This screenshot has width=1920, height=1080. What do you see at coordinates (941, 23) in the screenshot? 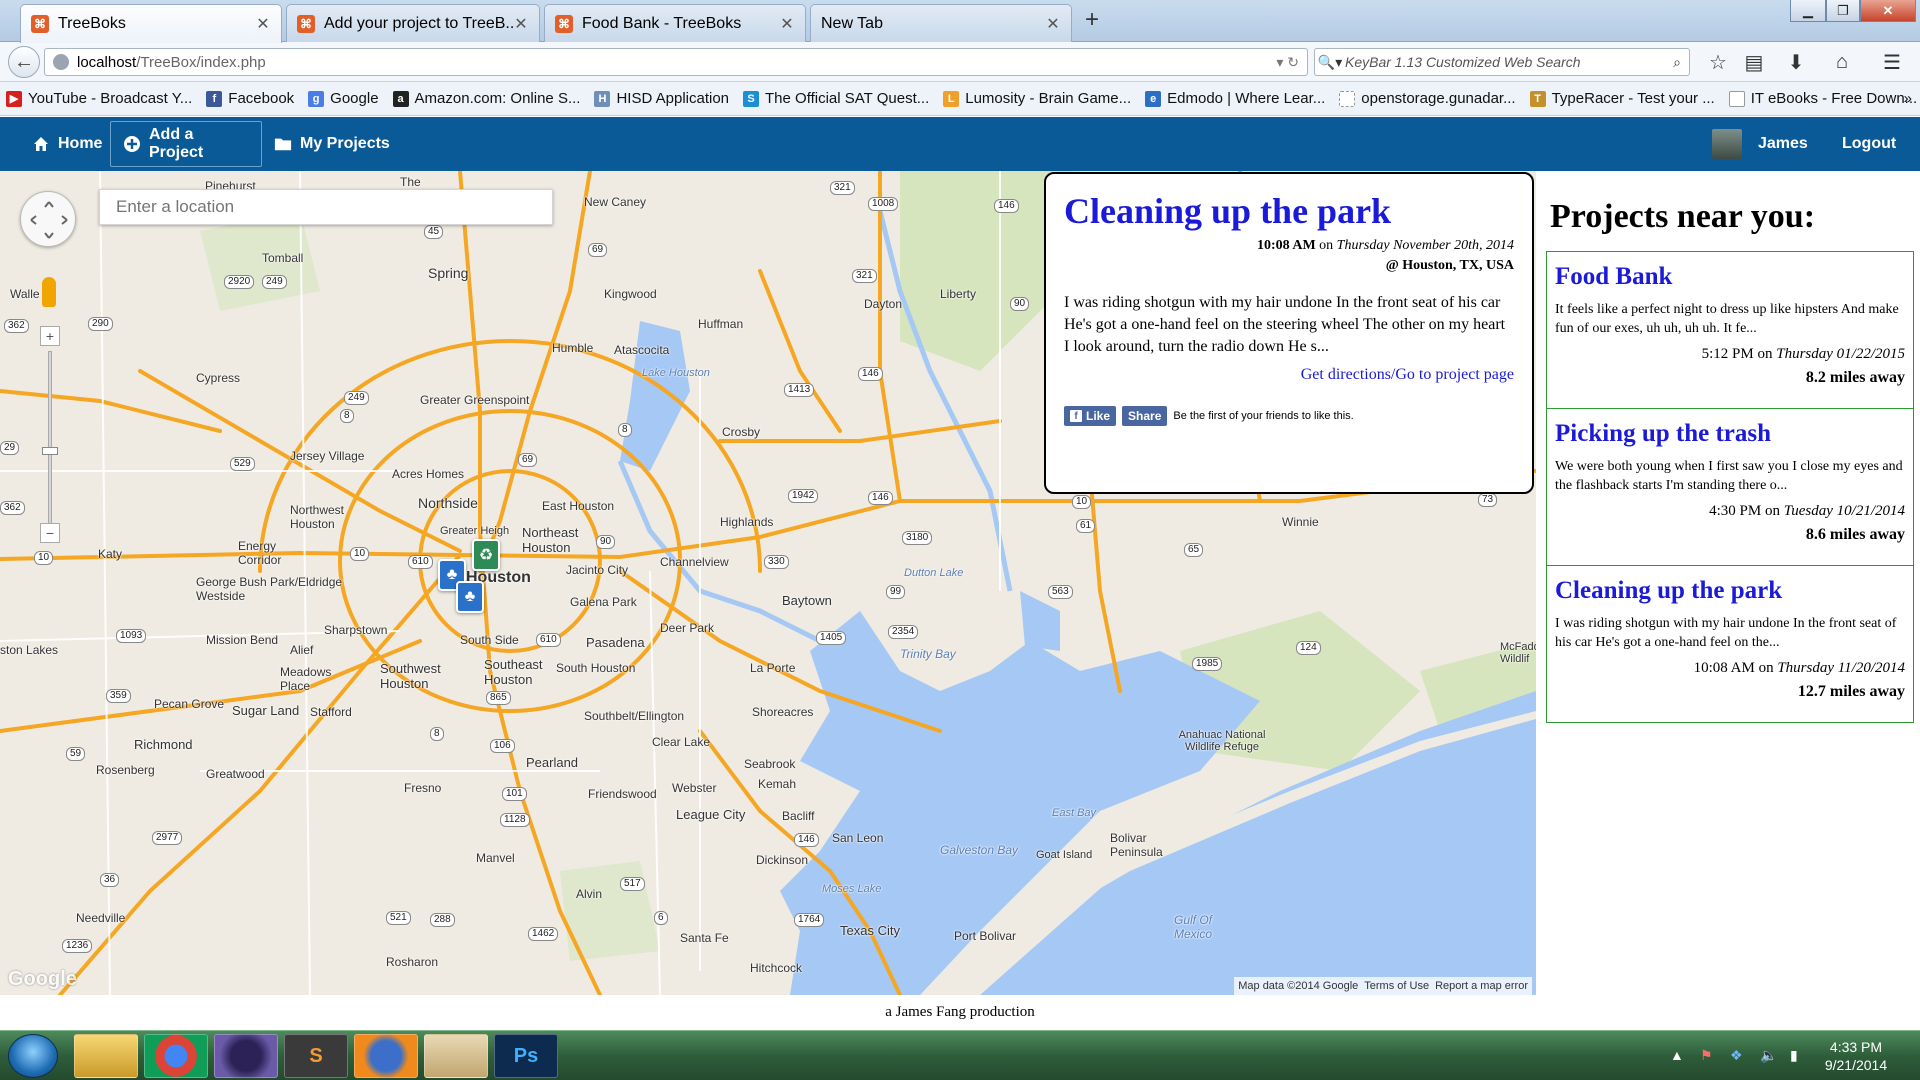
I see `tab-new-tab: New Tab ✕` at bounding box center [941, 23].